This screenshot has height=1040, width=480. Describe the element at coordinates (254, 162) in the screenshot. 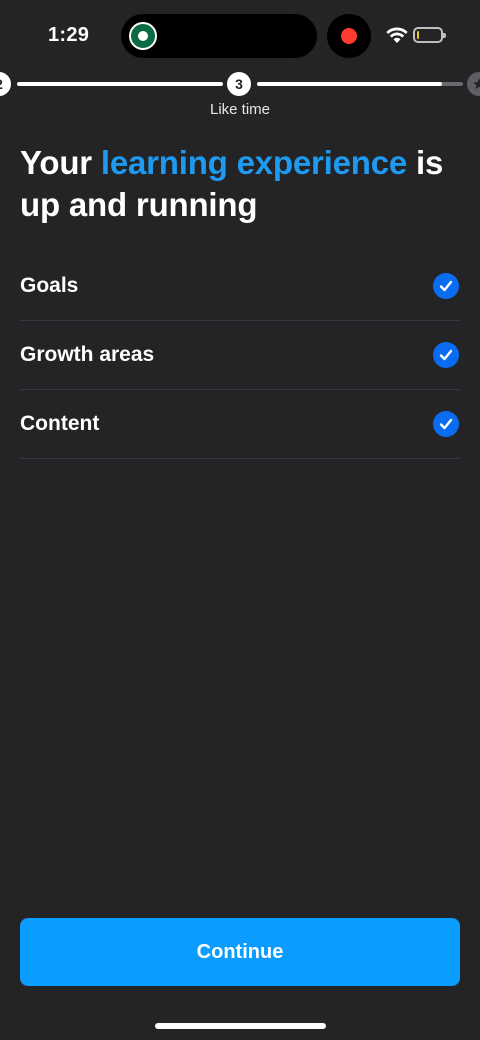

I see `title-accent: learning experience` at that location.